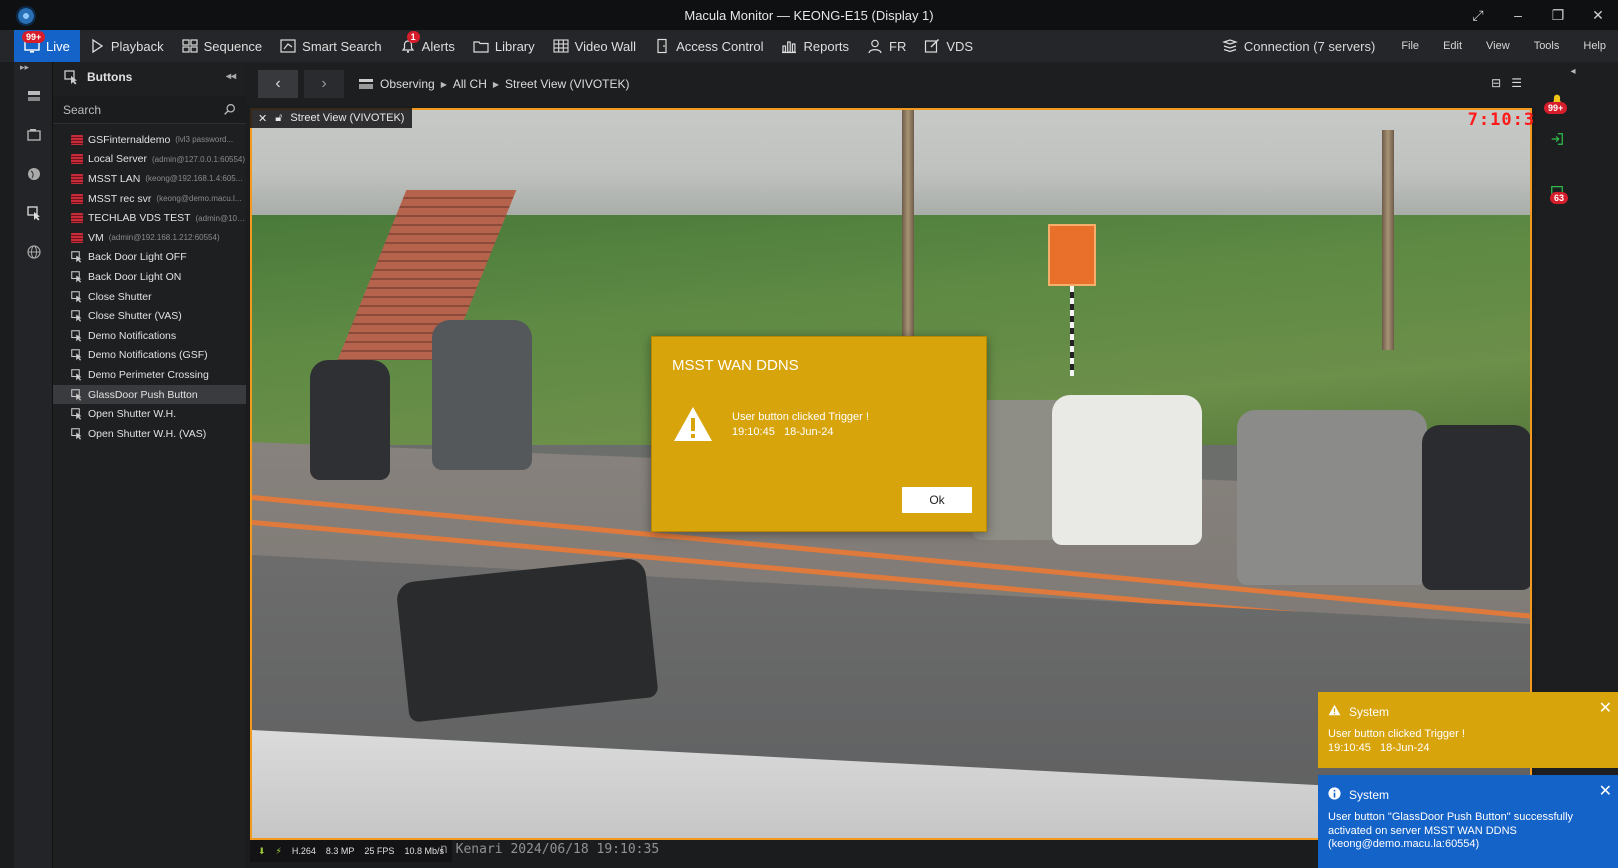 Image resolution: width=1618 pixels, height=868 pixels. Describe the element at coordinates (1496, 83) in the screenshot. I see `split-view-icon: ⊟` at that location.